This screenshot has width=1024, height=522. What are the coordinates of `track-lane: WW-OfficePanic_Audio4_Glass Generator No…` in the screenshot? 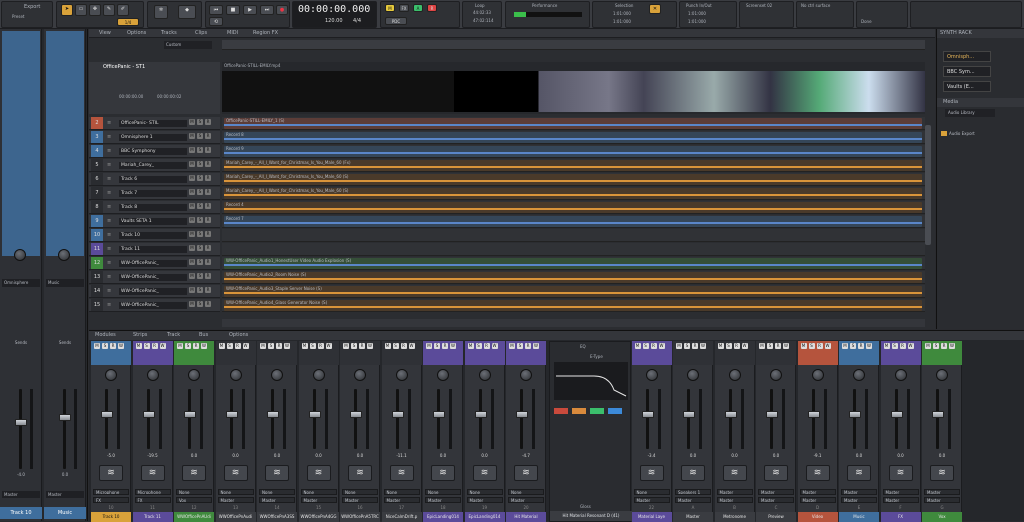 It's located at (573, 305).